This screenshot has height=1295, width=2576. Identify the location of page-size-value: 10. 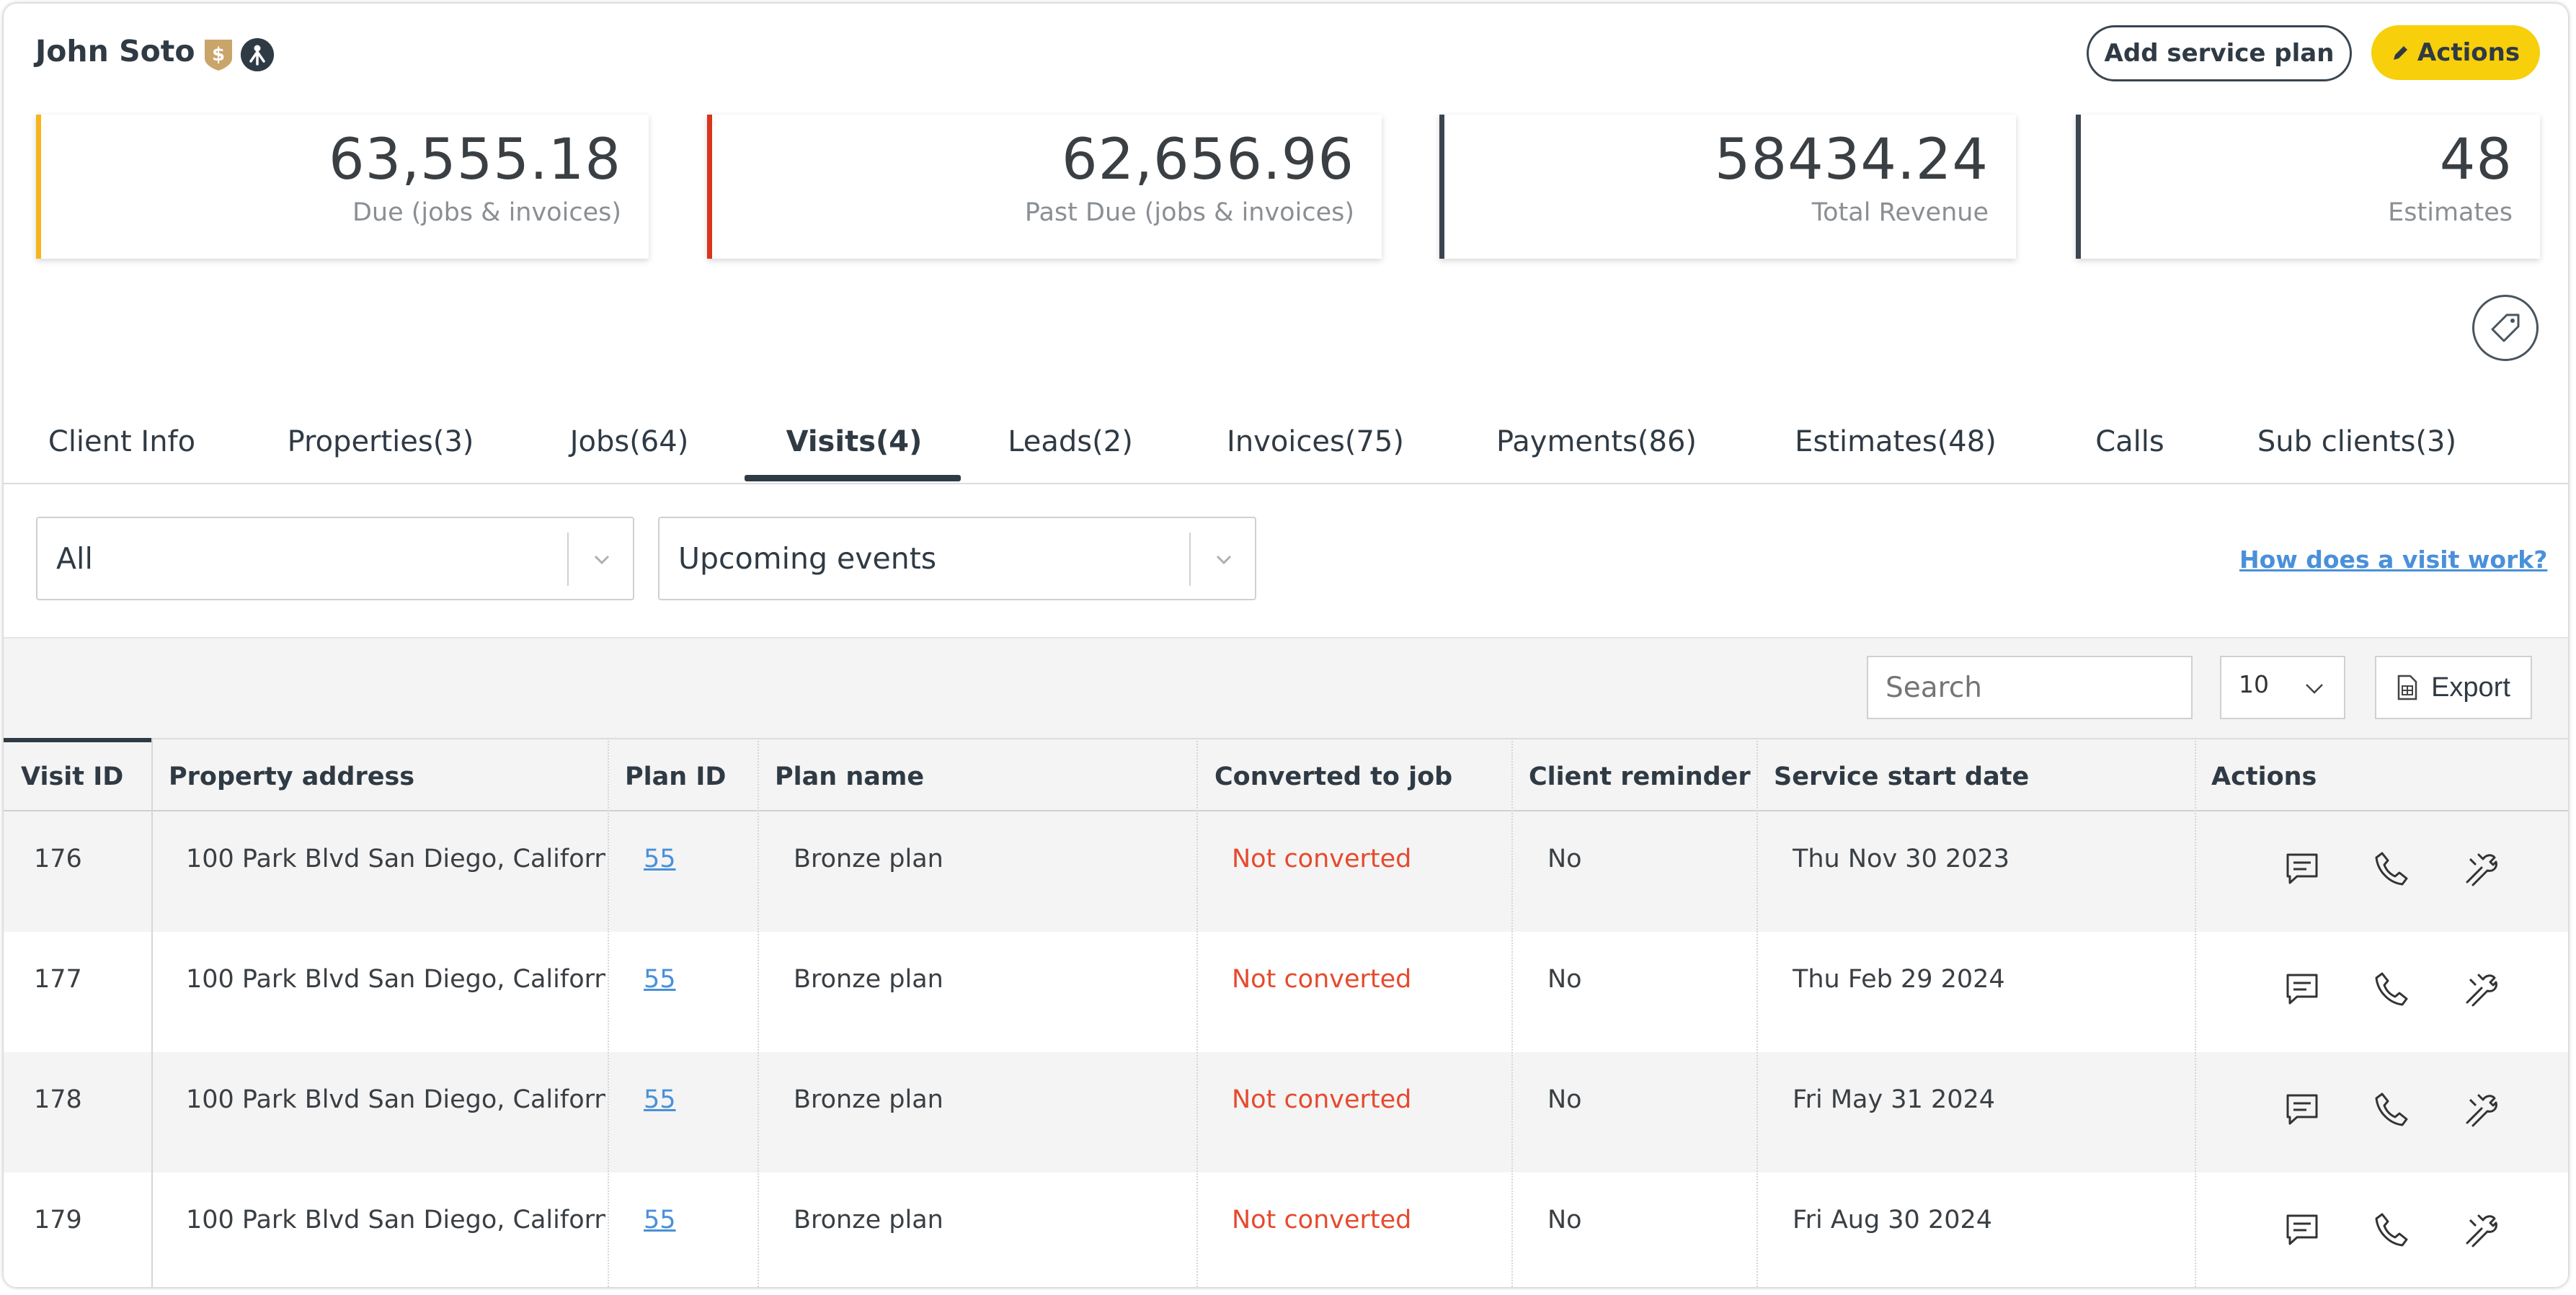
(2254, 684).